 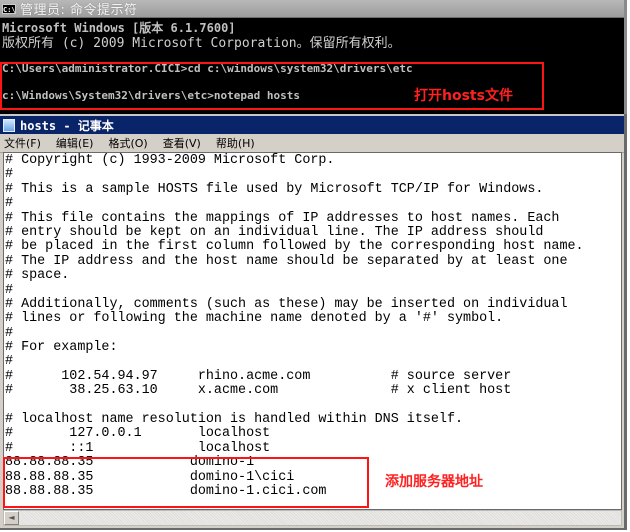 I want to click on menu-help: 帮助(H), so click(x=235, y=143).